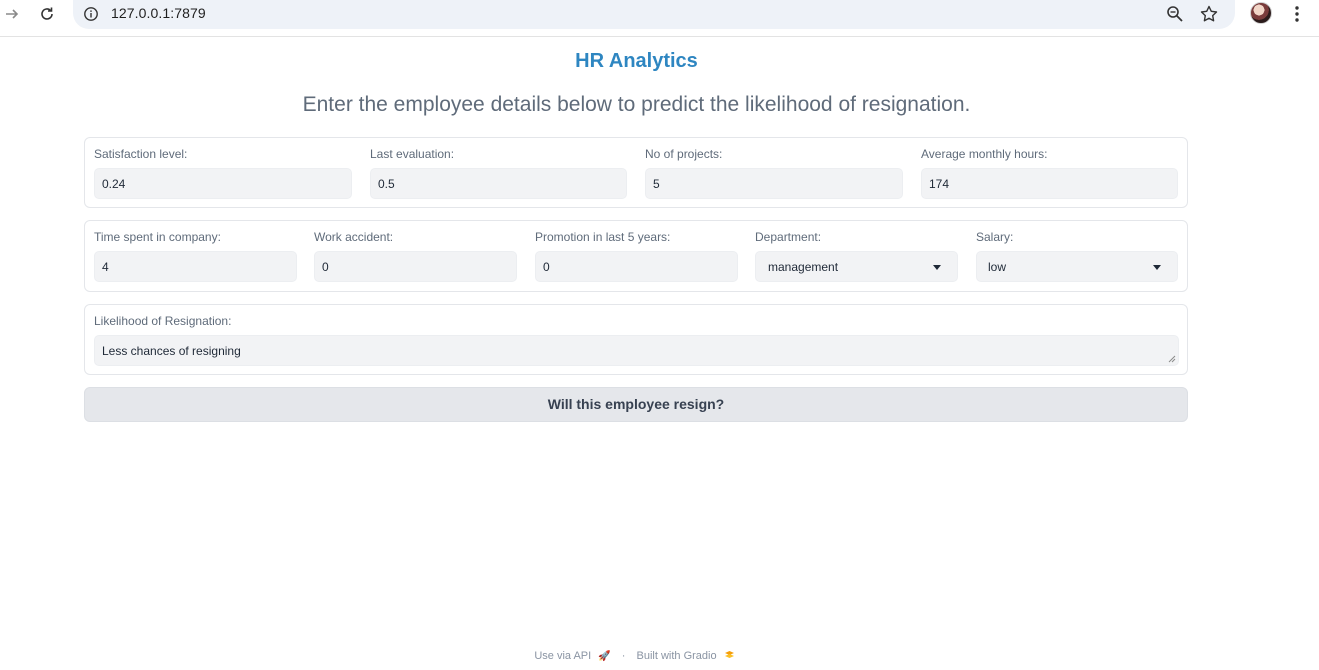 The width and height of the screenshot is (1319, 670). I want to click on last-evaluation-input: 0.5, so click(498, 183).